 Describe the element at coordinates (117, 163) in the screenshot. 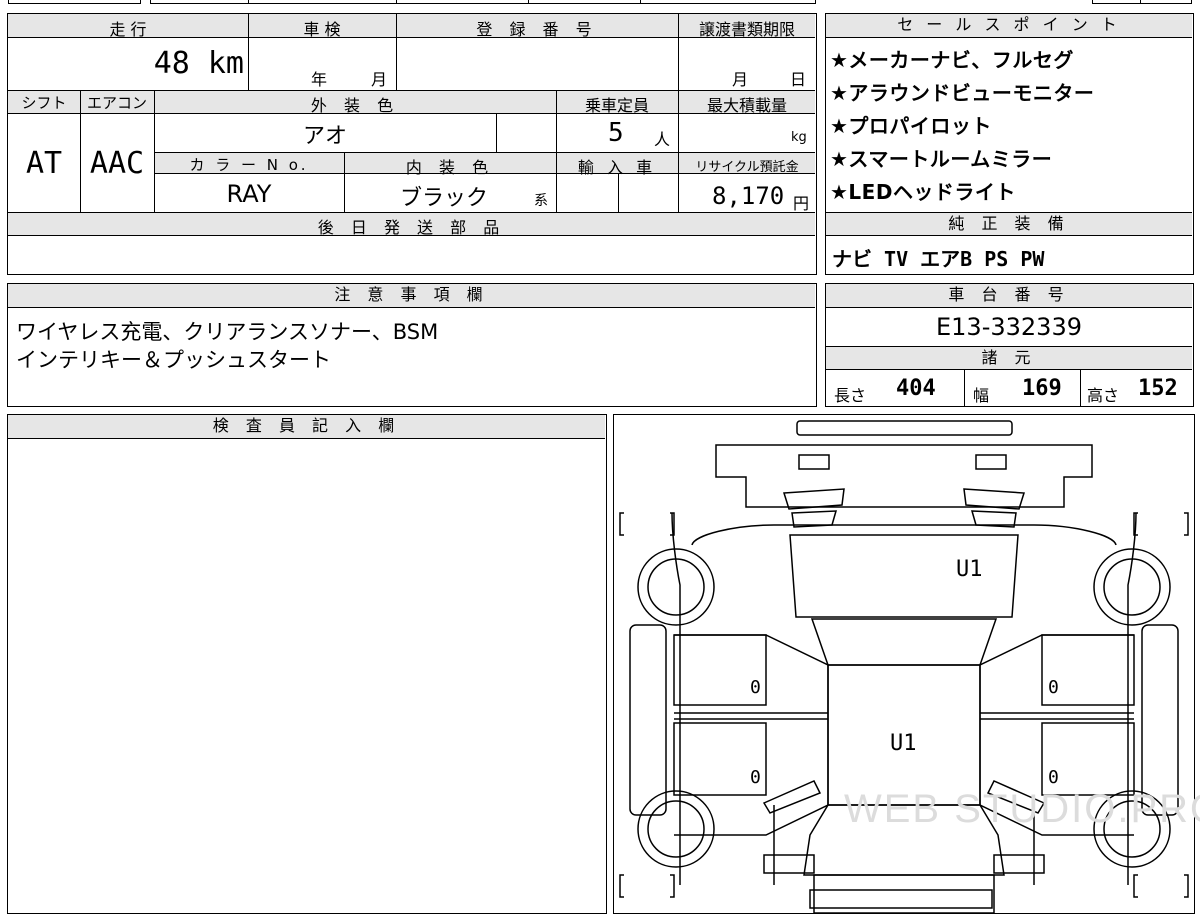

I see `aircon-value: AAC` at that location.